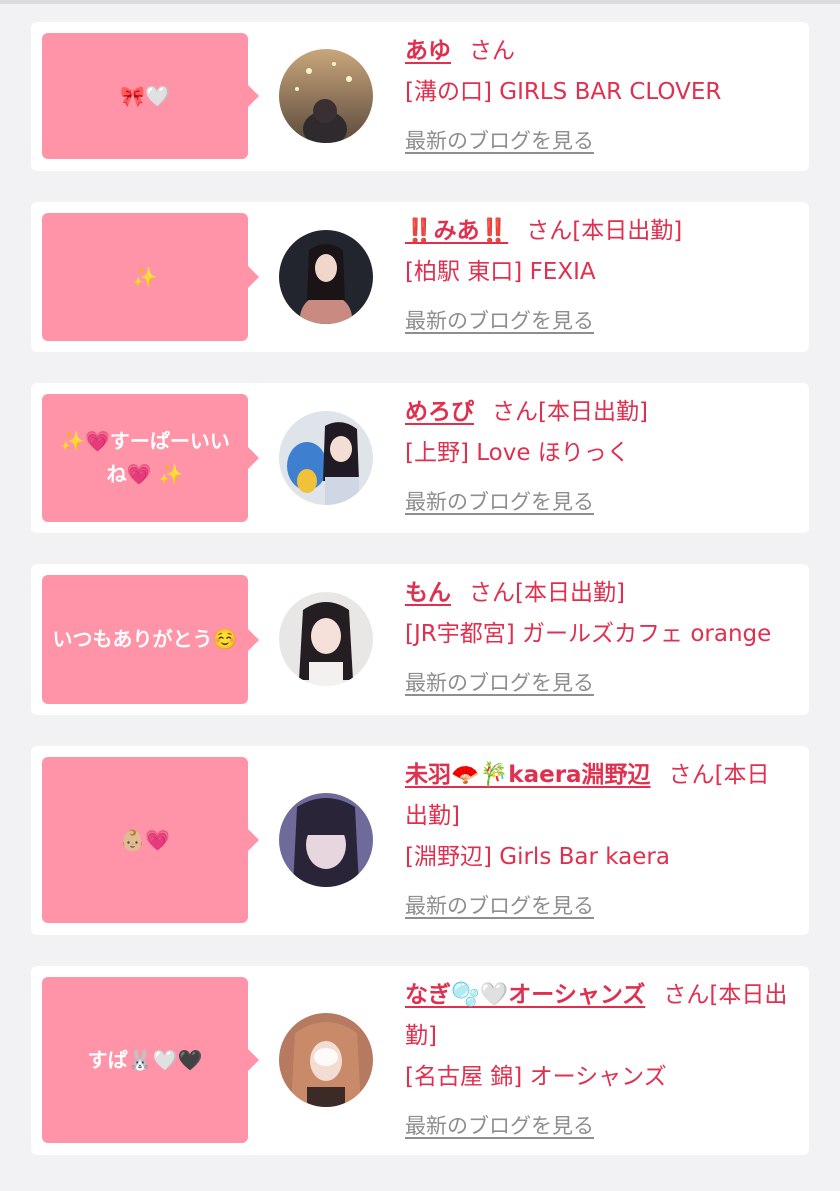 The image size is (840, 1191). I want to click on girl-name-link: もん, so click(428, 593).